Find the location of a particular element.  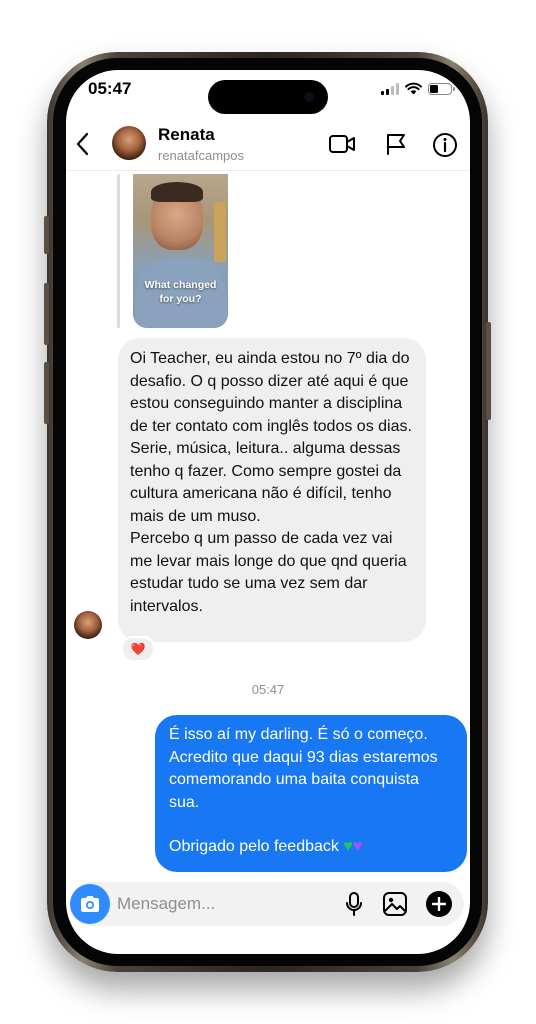

video-call-icon is located at coordinates (342, 144).